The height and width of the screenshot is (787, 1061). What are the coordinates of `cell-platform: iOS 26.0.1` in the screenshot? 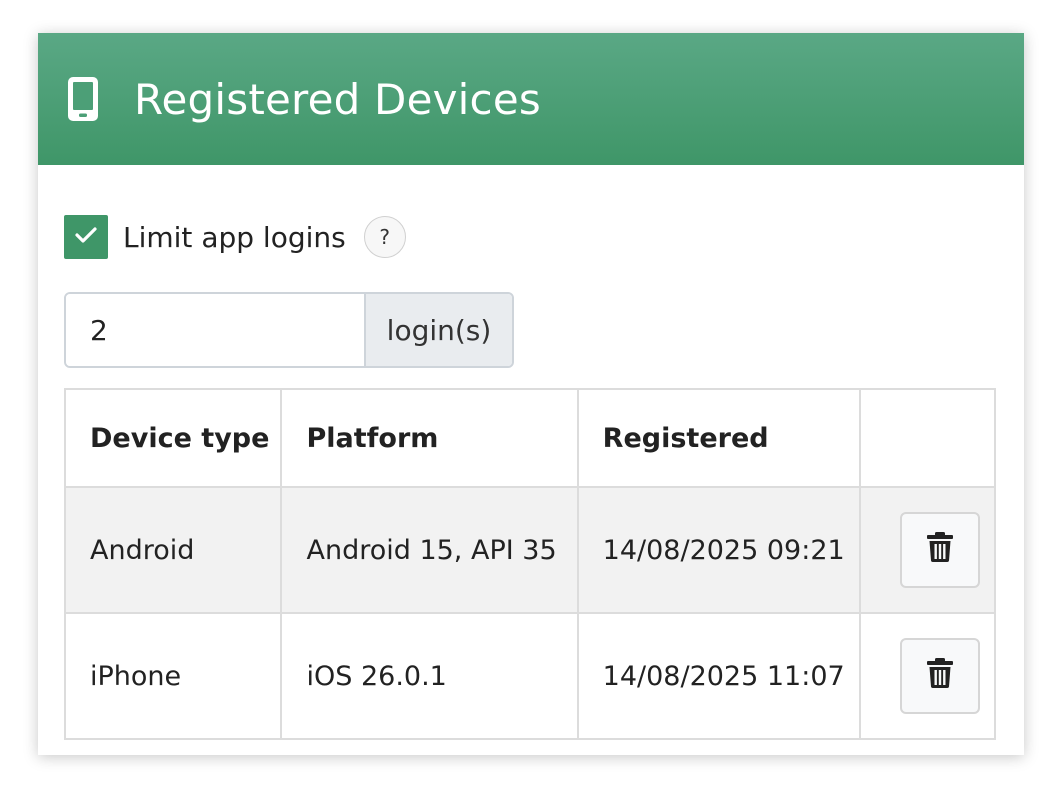 It's located at (429, 676).